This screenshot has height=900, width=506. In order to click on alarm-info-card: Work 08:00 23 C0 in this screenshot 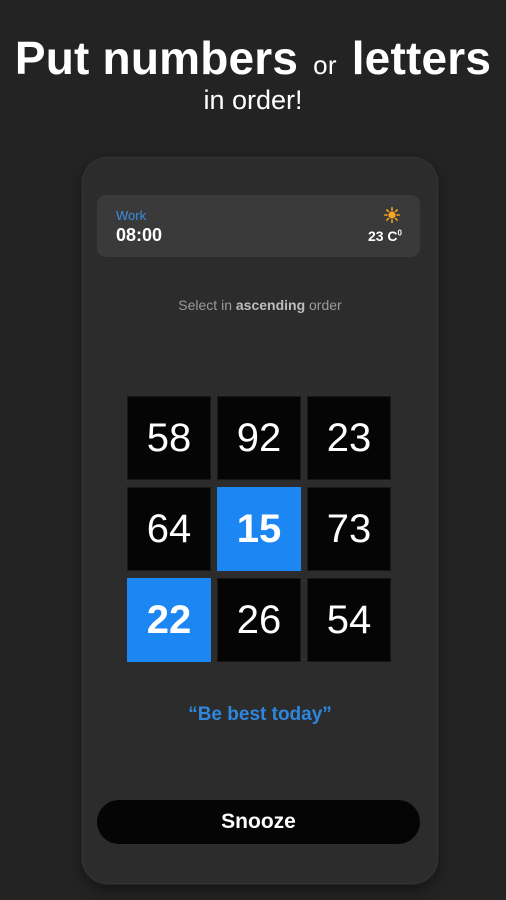, I will do `click(258, 226)`.